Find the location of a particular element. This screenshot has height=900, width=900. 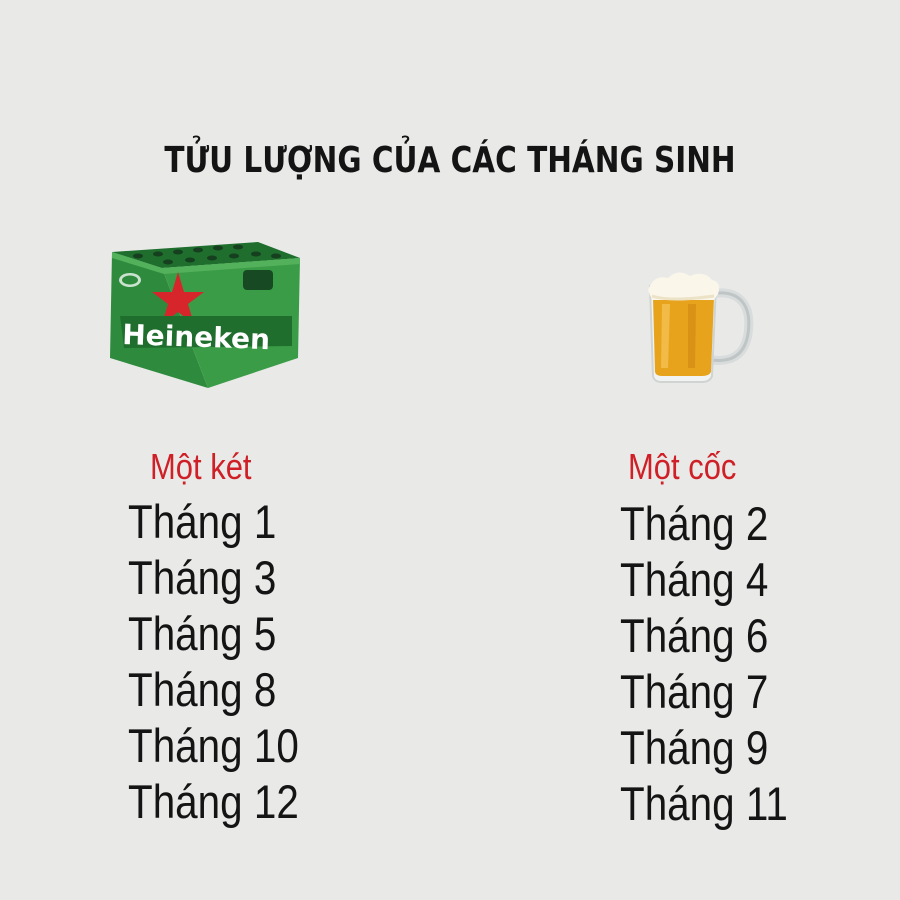

list-item: Tháng 11 is located at coordinates (704, 803).